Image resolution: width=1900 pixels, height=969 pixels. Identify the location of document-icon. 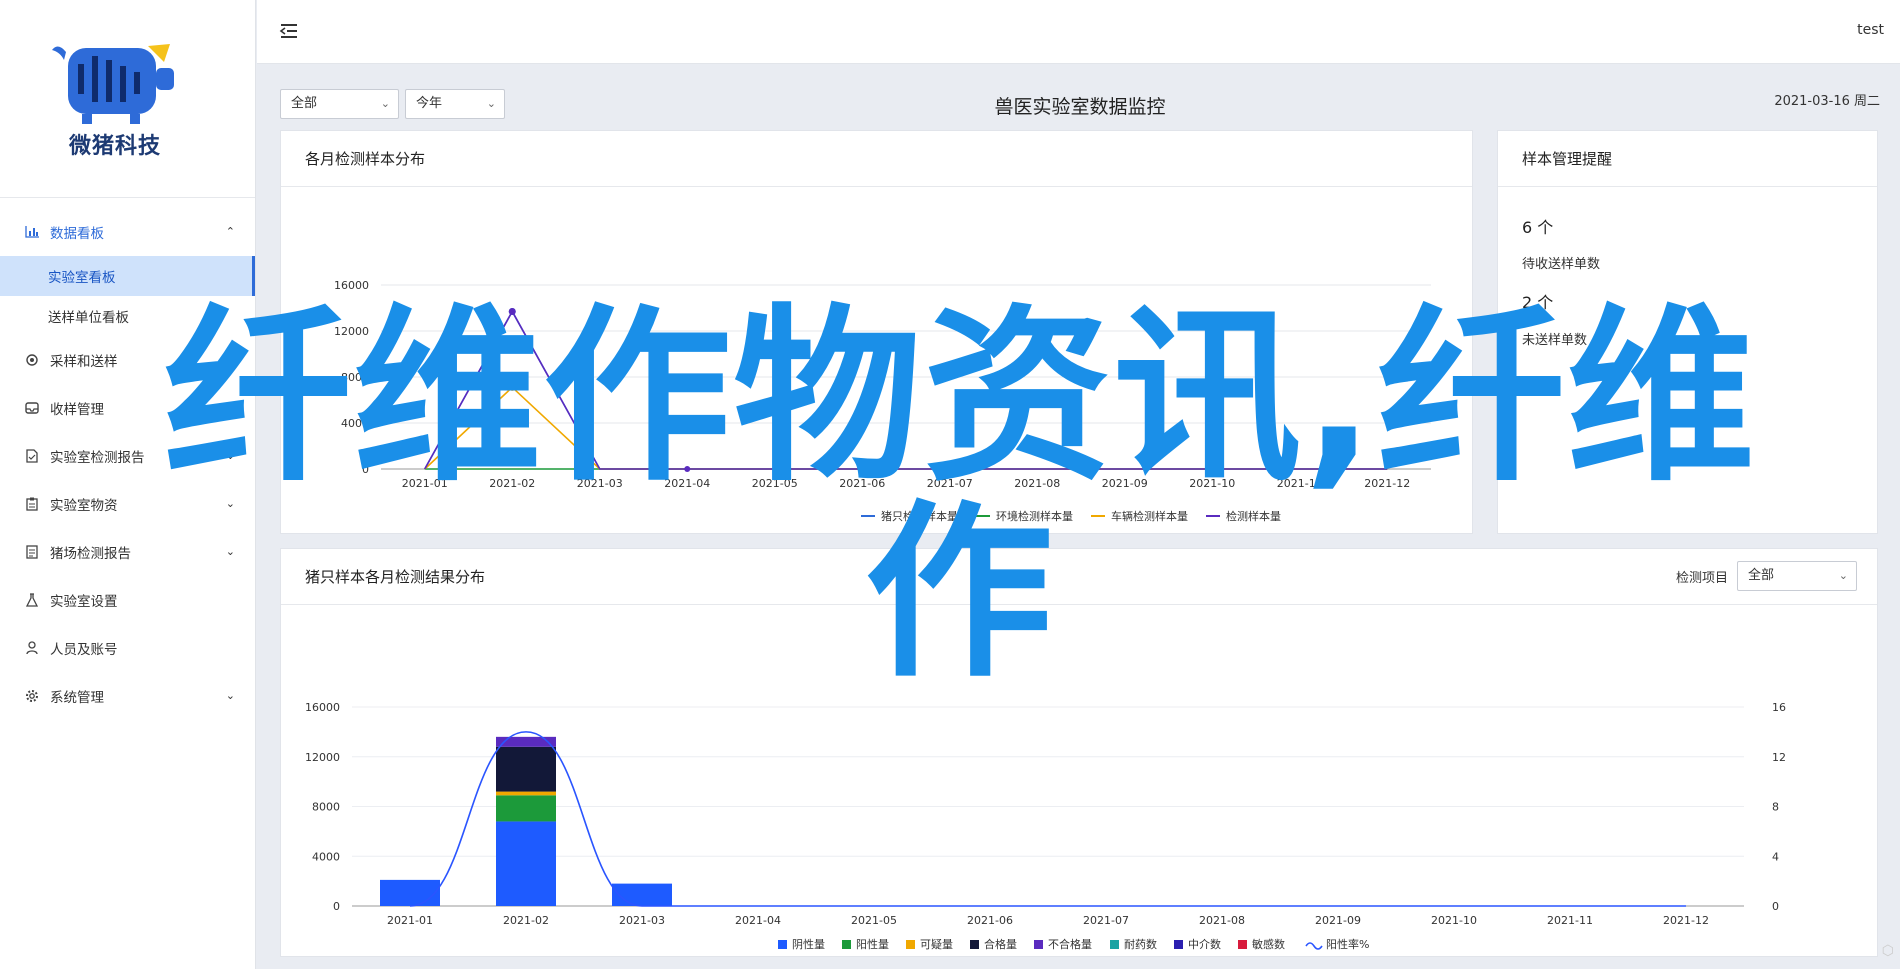
(32, 552).